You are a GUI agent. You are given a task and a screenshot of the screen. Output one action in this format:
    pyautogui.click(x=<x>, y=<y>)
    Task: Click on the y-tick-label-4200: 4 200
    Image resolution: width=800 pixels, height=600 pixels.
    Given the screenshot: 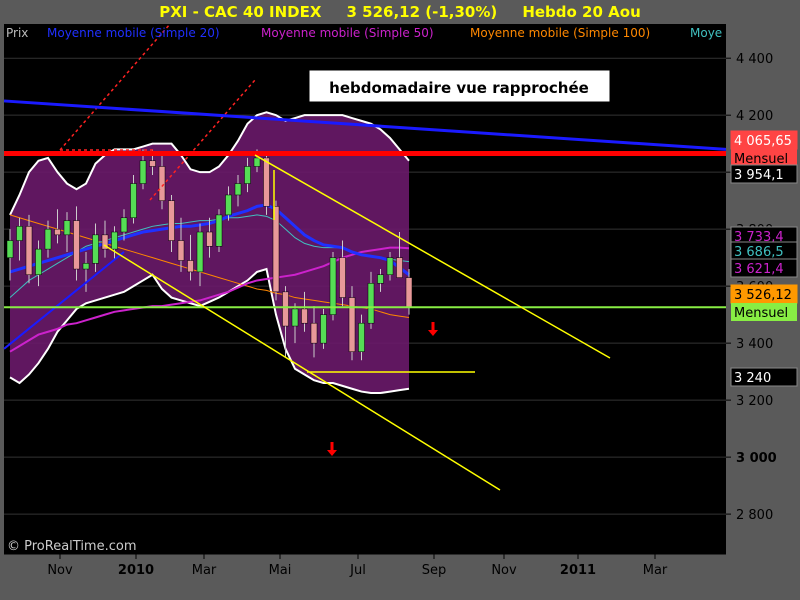 What is the action you would take?
    pyautogui.click(x=754, y=116)
    